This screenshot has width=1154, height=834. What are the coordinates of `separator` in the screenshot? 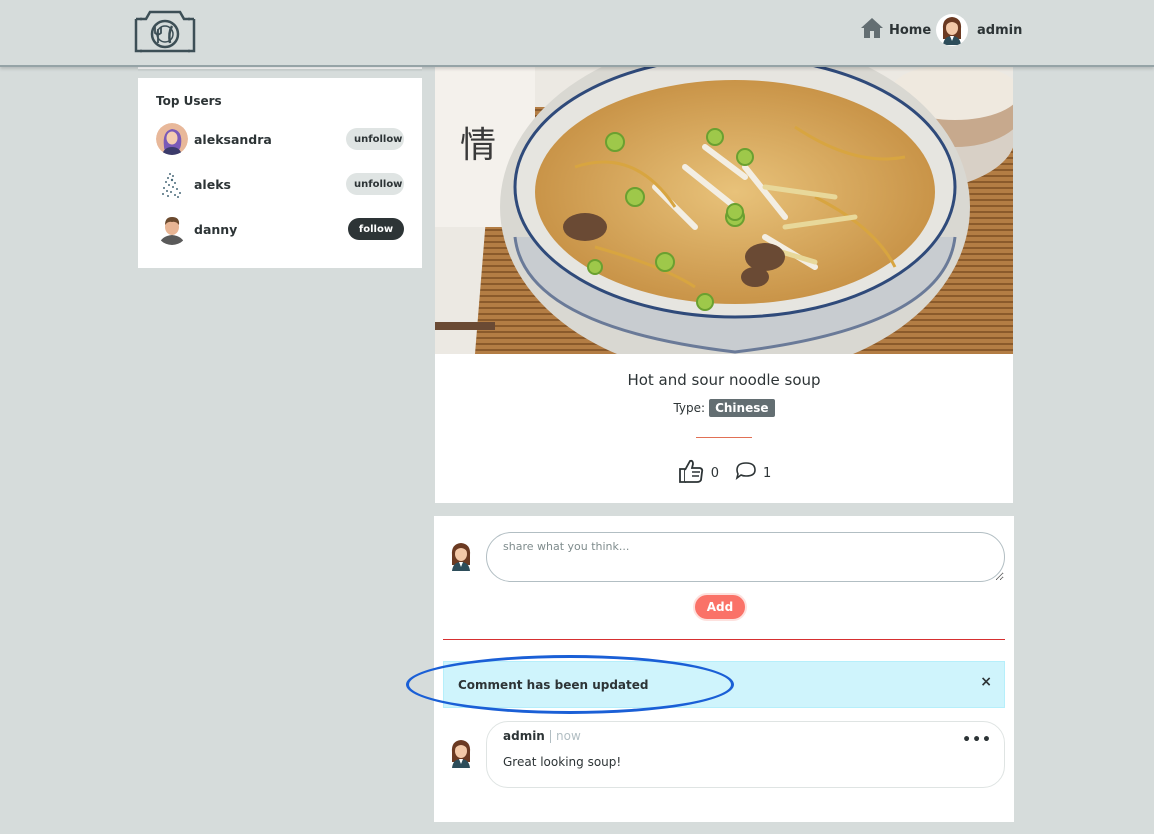 It's located at (550, 736).